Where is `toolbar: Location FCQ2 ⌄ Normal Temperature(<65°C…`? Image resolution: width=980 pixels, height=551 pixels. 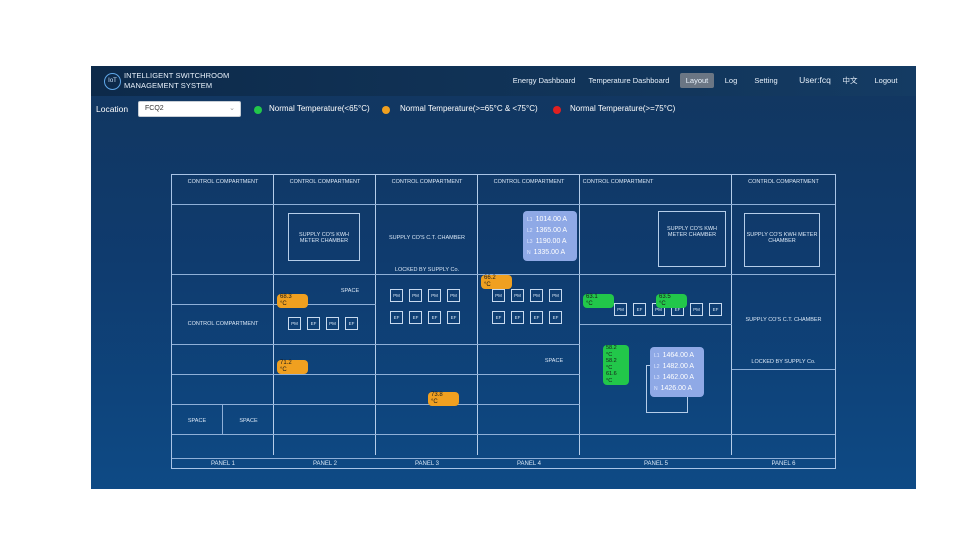 toolbar: Location FCQ2 ⌄ Normal Temperature(<65°C… is located at coordinates (503, 109).